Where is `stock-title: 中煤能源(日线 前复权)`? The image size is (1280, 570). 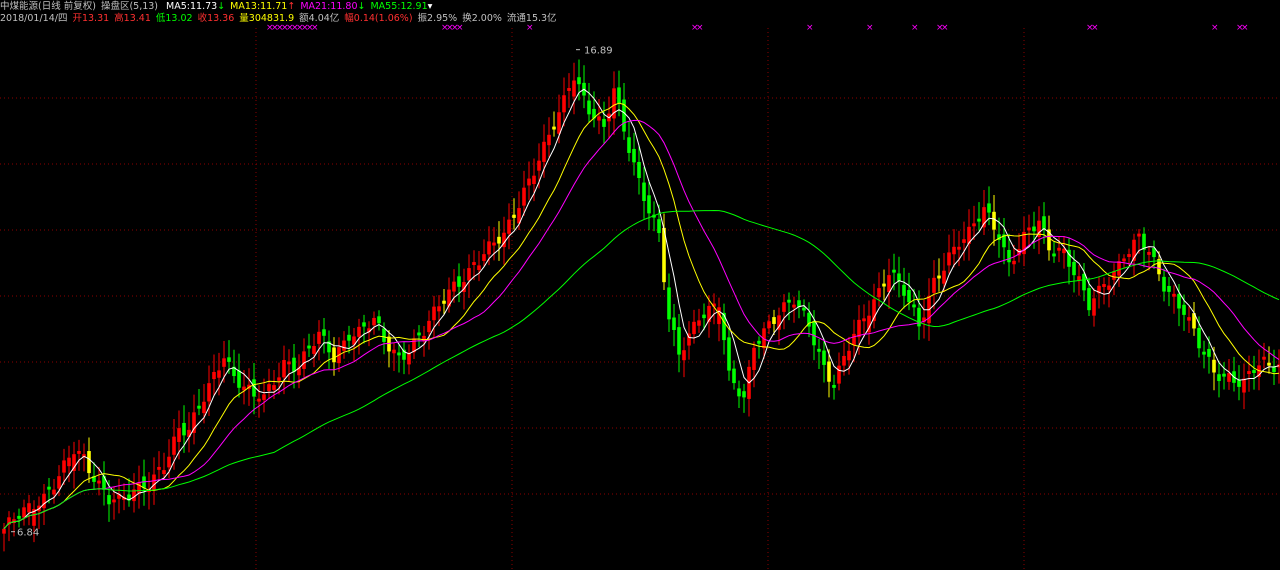 stock-title: 中煤能源(日线 前复权) is located at coordinates (48, 6).